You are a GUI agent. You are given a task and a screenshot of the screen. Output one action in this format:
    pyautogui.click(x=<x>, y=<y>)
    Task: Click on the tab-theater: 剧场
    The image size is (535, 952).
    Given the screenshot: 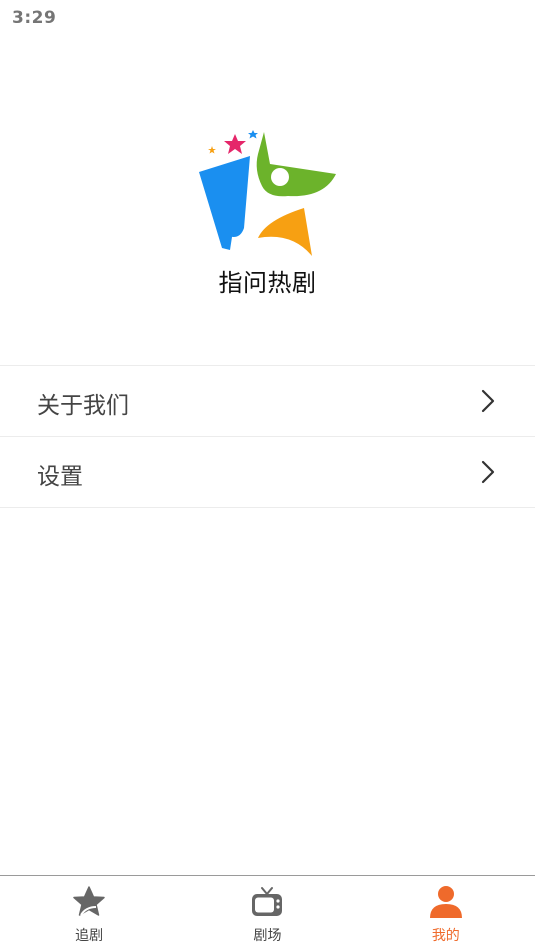 What is the action you would take?
    pyautogui.click(x=267, y=914)
    